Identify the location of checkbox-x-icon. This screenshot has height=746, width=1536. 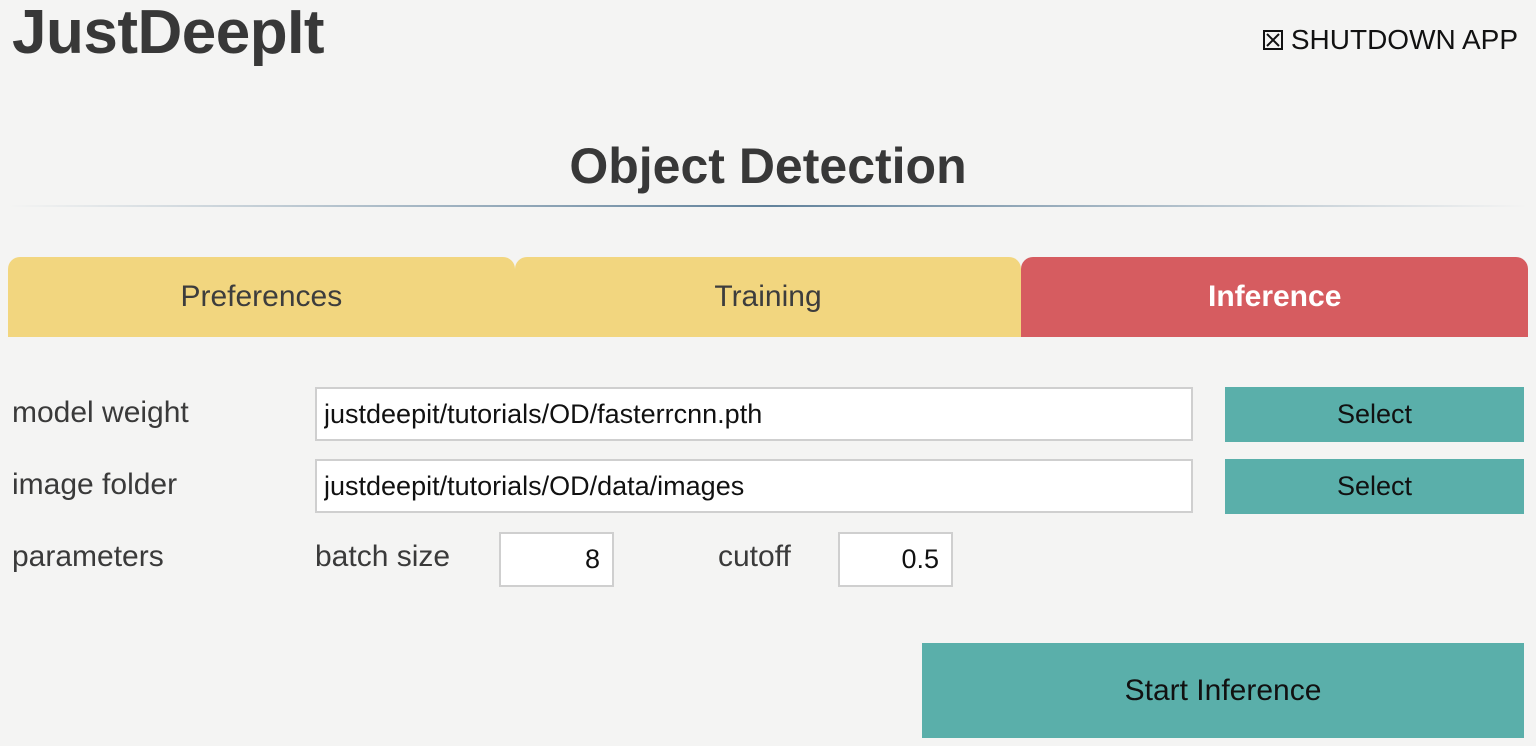
(1272, 40).